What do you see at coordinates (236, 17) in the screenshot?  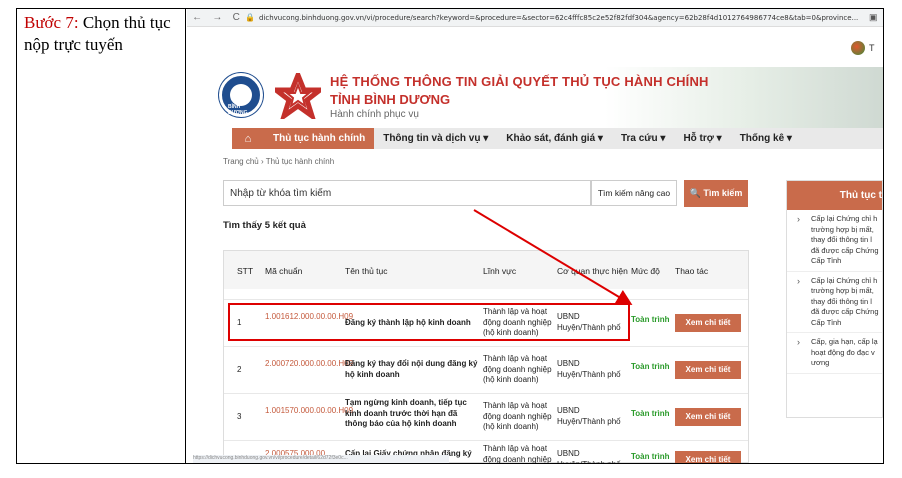 I see `reload-icon: C` at bounding box center [236, 17].